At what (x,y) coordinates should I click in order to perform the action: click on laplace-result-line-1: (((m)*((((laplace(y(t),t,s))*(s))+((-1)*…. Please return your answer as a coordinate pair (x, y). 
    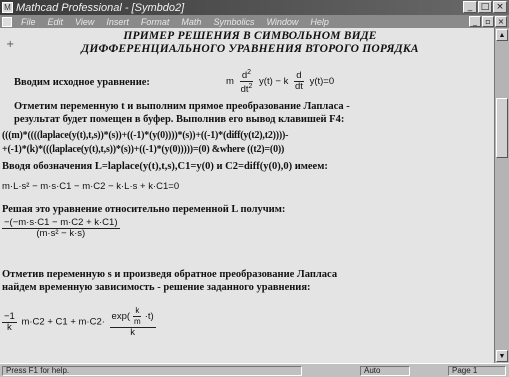
    Looking at the image, I should click on (145, 135).